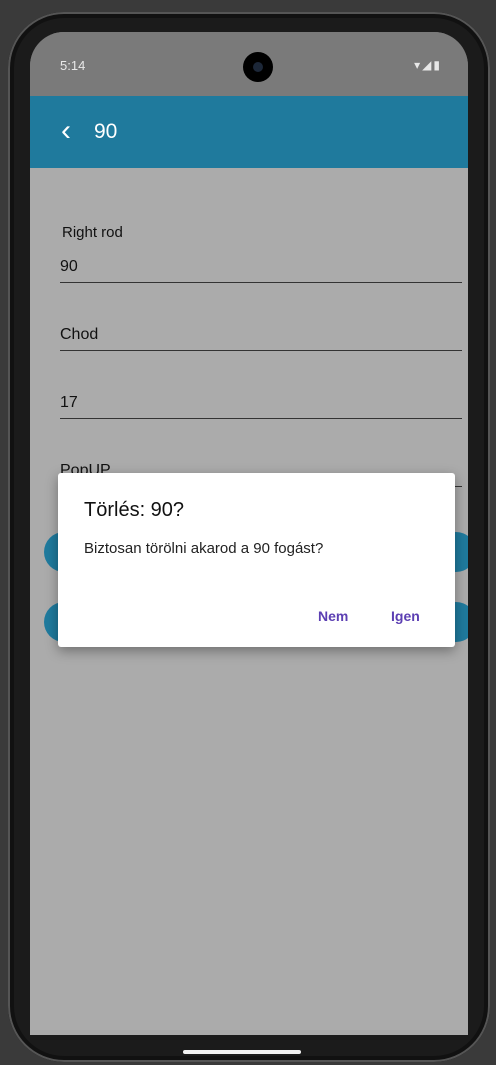  Describe the element at coordinates (73, 65) in the screenshot. I see `status-time: 5:14` at that location.